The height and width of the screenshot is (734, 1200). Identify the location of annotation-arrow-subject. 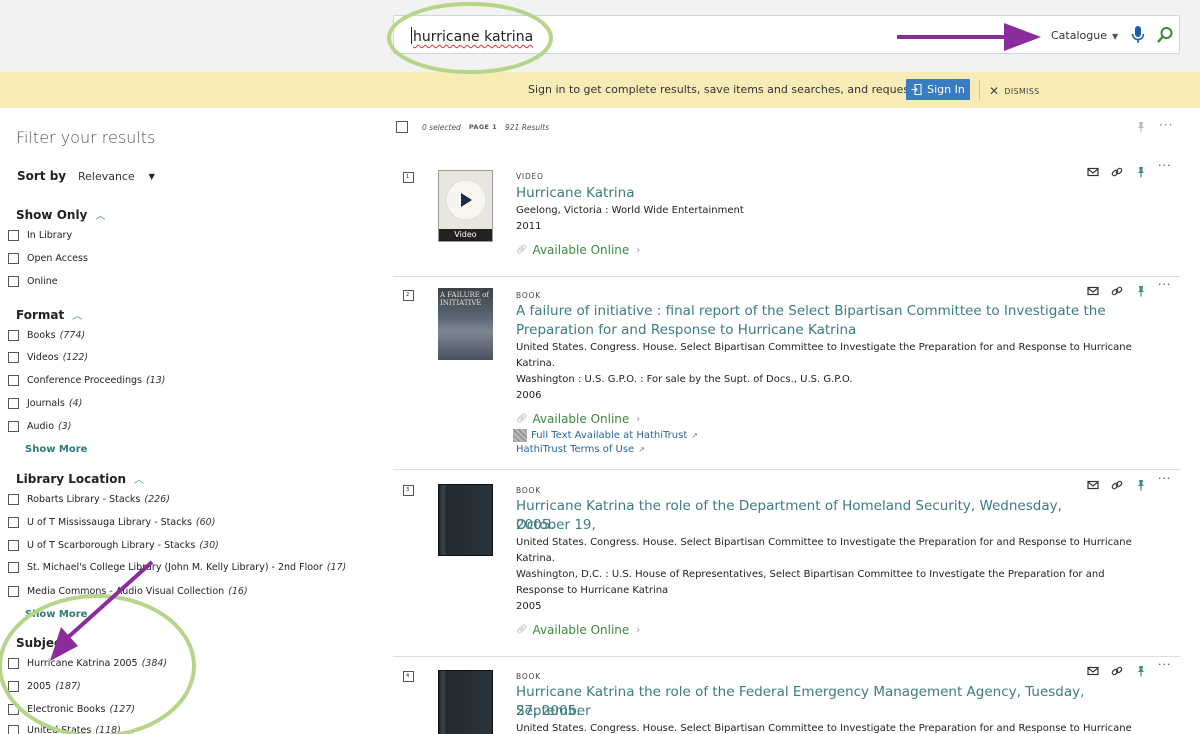
(108, 601).